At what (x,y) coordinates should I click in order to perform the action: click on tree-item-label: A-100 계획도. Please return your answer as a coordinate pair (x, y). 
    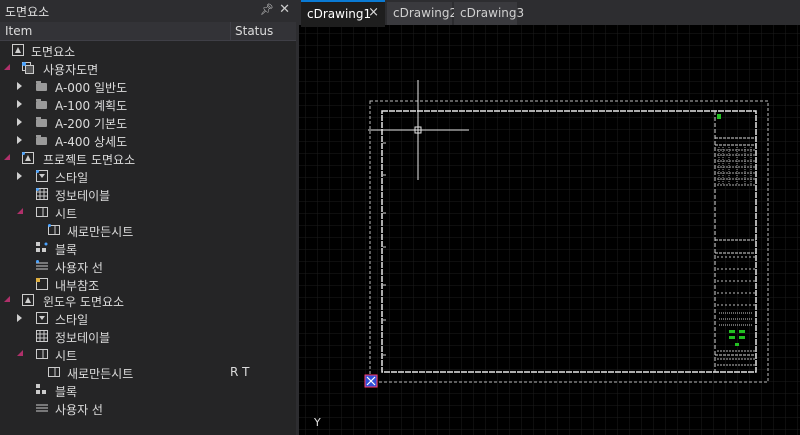
    Looking at the image, I should click on (91, 106).